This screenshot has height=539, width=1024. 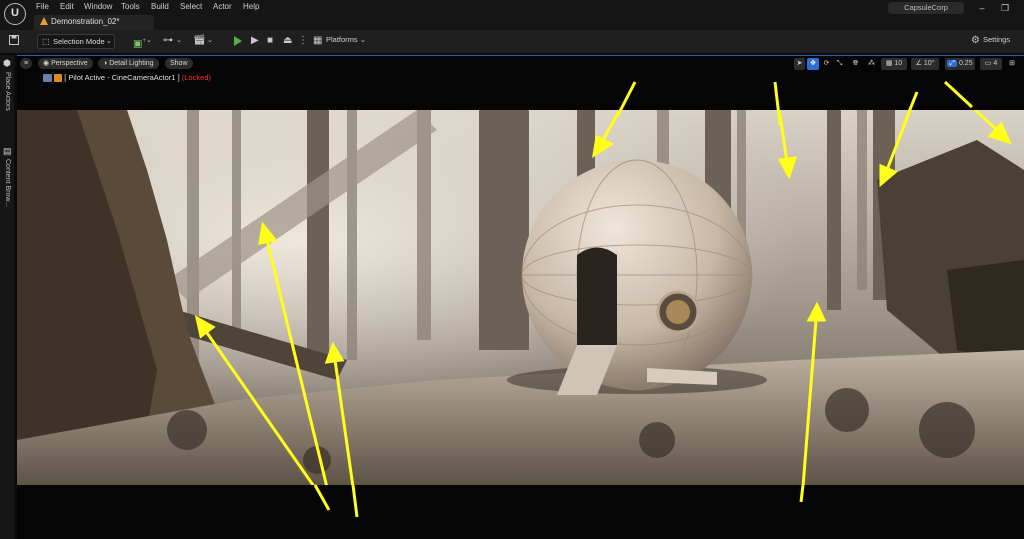 I want to click on eject-icon: ⏏, so click(x=287, y=41).